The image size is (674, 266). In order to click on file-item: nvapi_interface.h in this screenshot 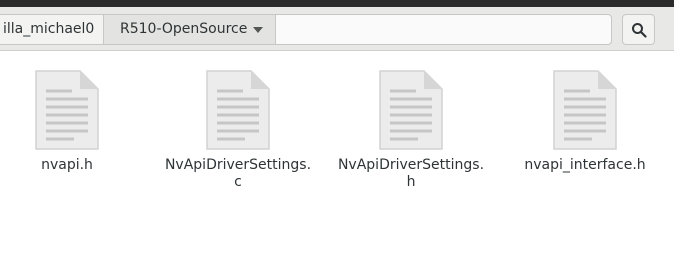, I will do `click(585, 121)`.